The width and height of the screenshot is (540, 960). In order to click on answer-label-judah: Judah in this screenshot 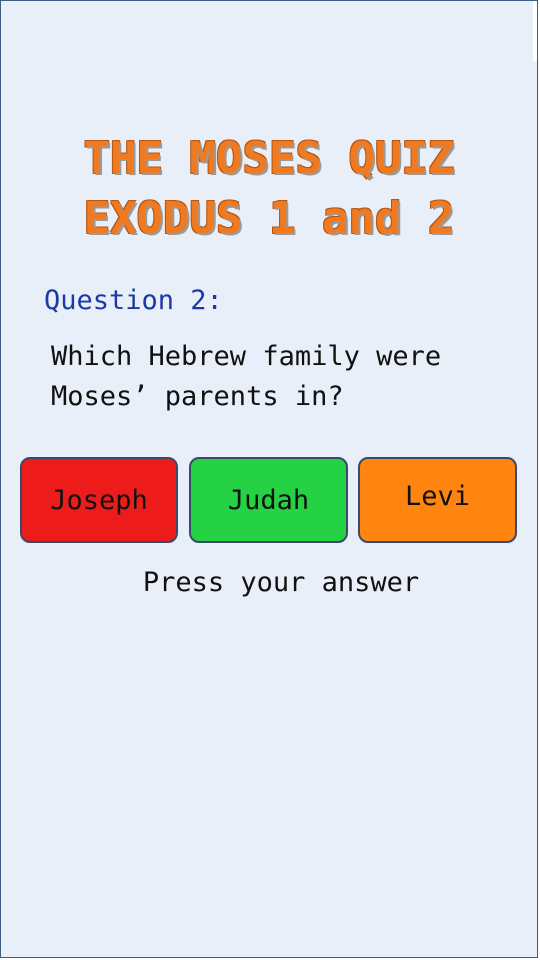, I will do `click(268, 500)`.